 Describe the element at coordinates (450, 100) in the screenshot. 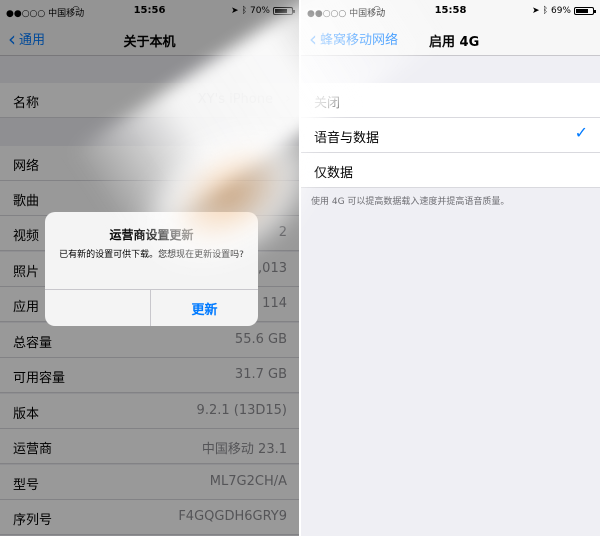

I see `option-off: 关闭` at that location.